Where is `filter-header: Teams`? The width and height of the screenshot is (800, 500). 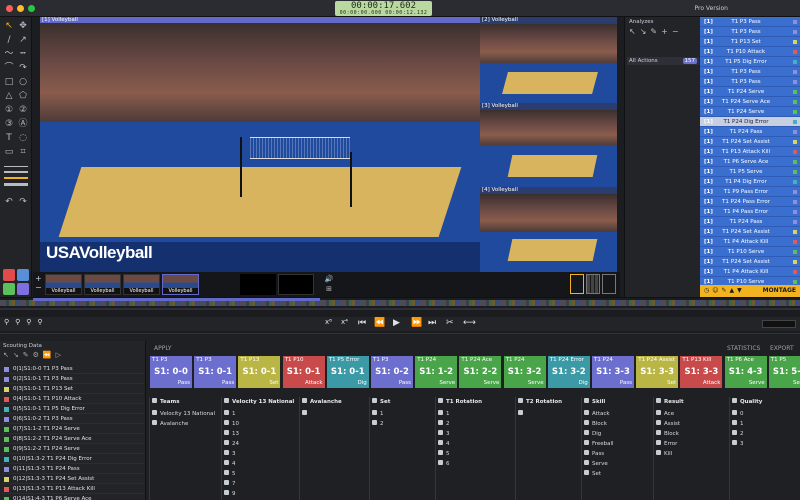
filter-header: Teams is located at coordinates (165, 401).